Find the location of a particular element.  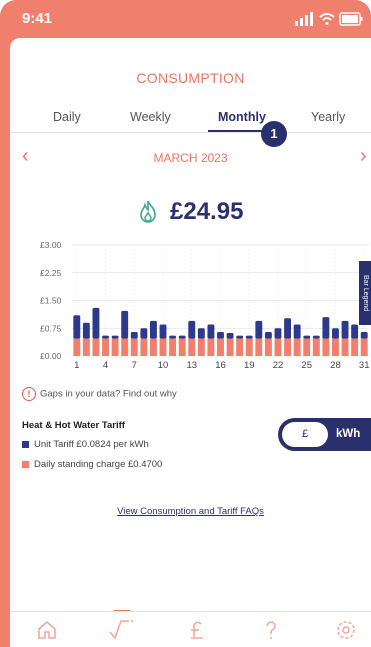

tabs-divider is located at coordinates (190, 132).